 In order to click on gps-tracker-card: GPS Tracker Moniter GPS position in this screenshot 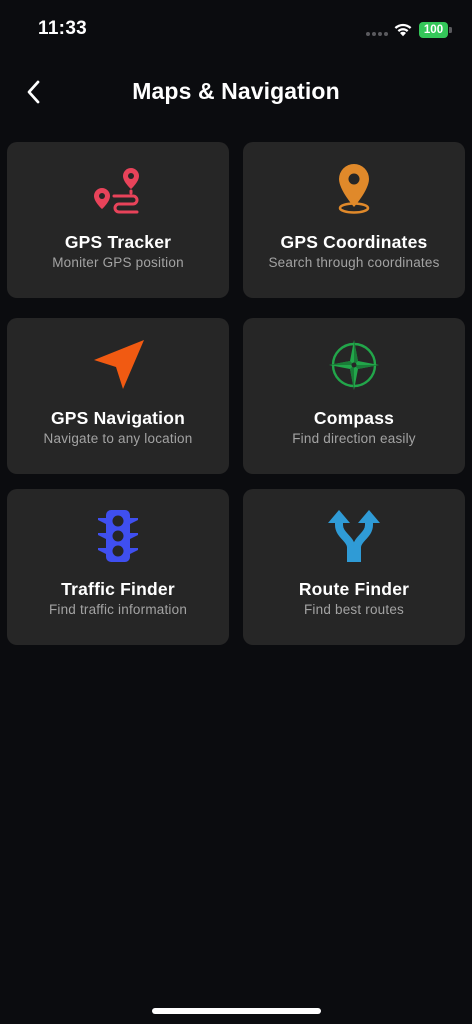, I will do `click(118, 220)`.